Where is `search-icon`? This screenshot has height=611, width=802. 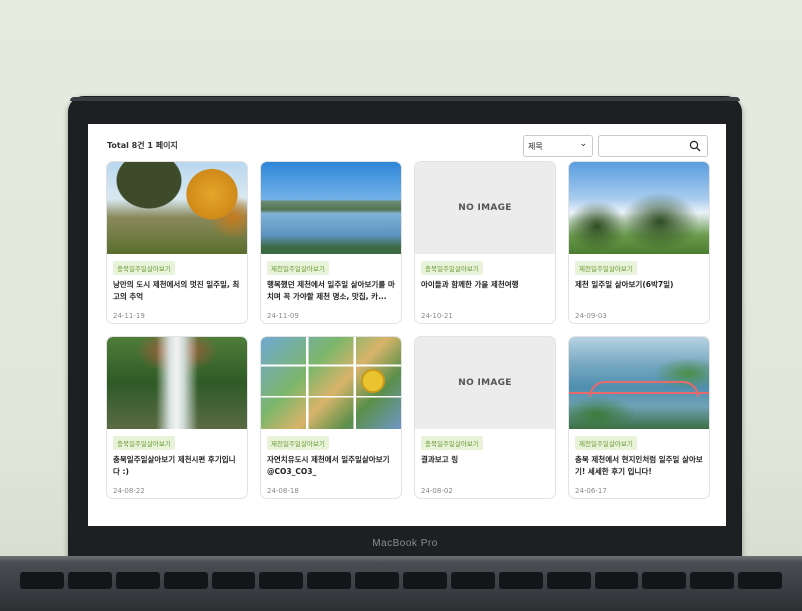 search-icon is located at coordinates (695, 146).